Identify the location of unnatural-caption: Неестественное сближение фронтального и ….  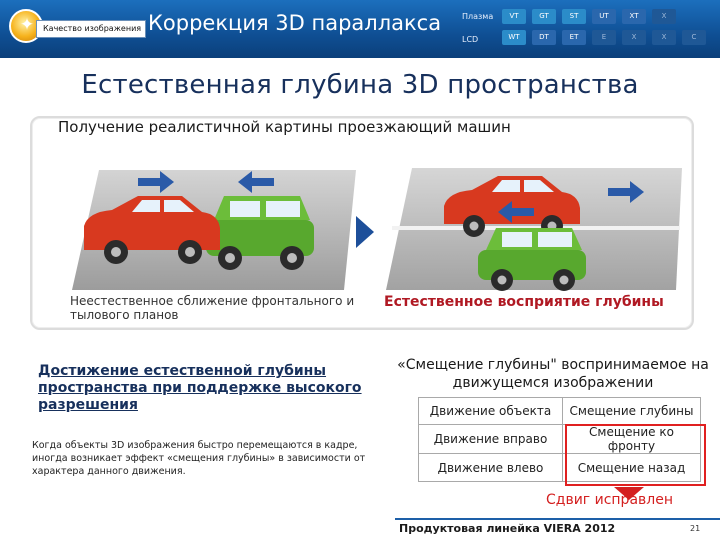
(212, 308).